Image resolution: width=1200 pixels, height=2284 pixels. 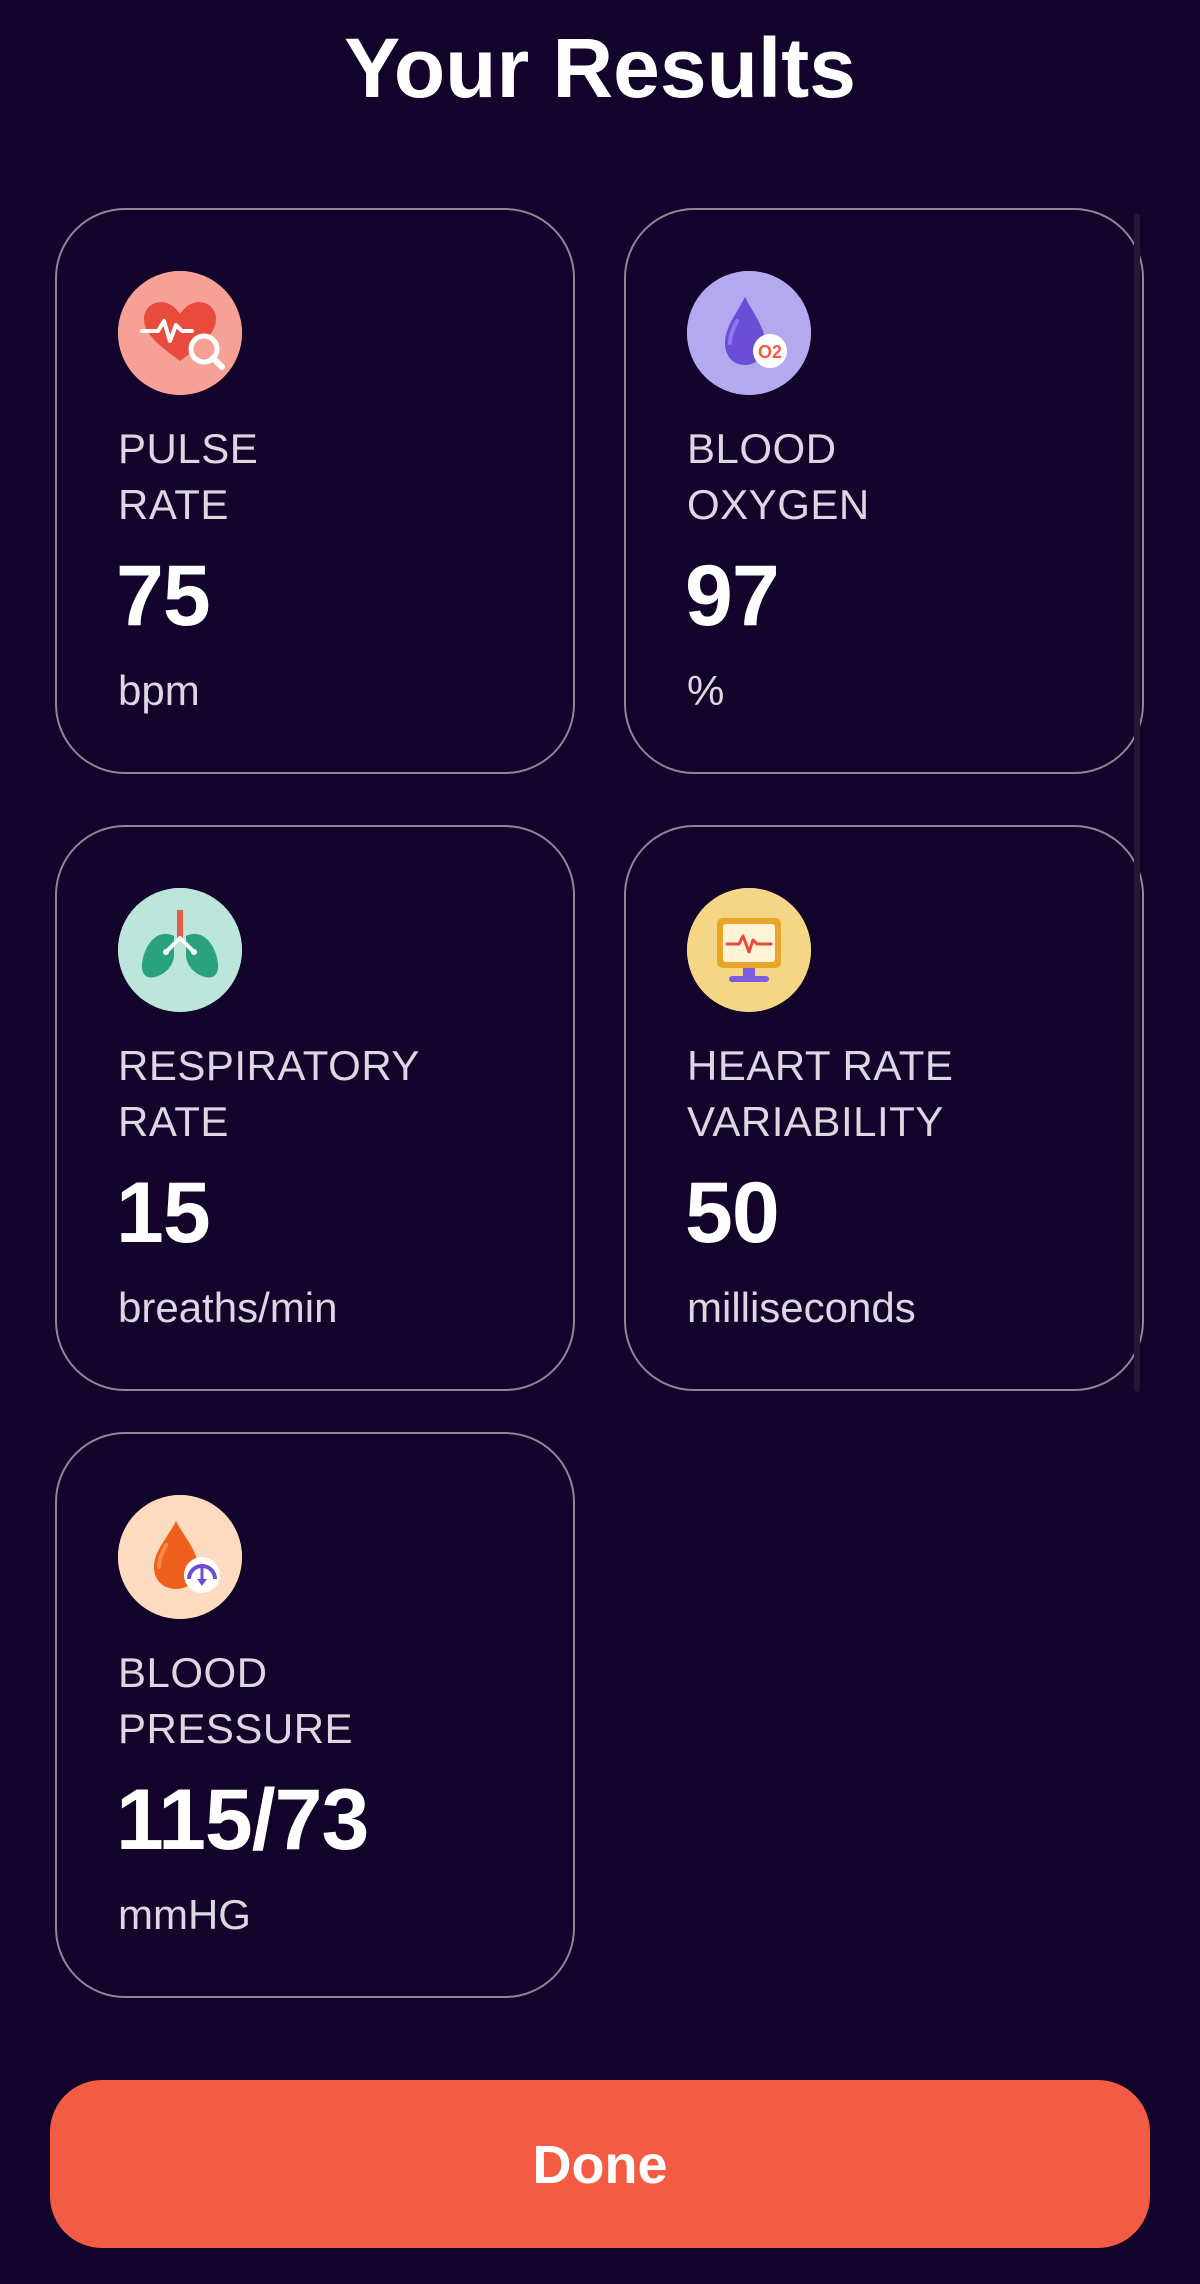 What do you see at coordinates (163, 1213) in the screenshot?
I see `respiratory-rate-value: 15` at bounding box center [163, 1213].